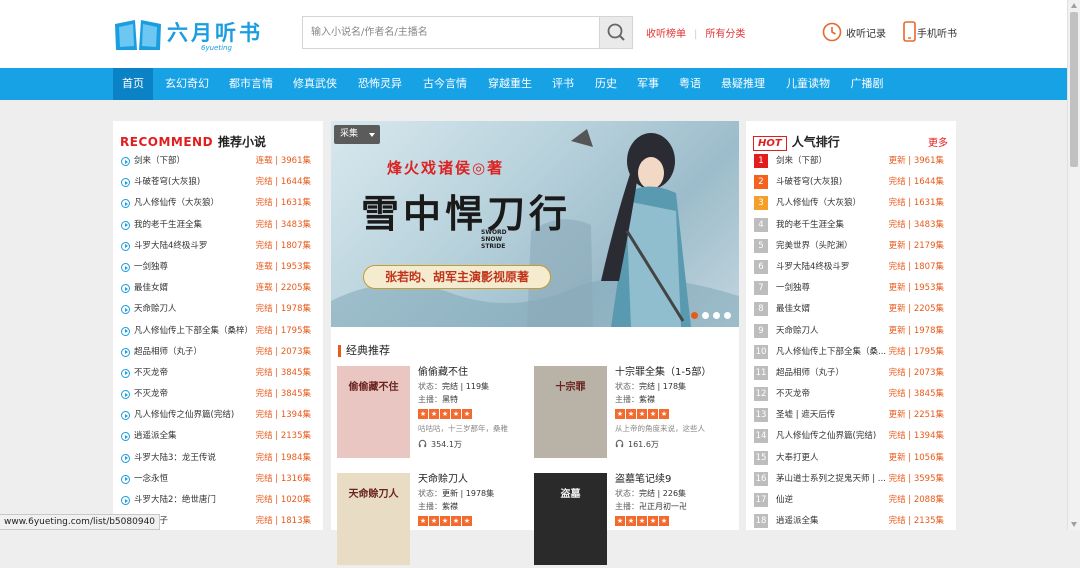 The height and width of the screenshot is (568, 1080). Describe the element at coordinates (218, 309) in the screenshot. I see `recommend-item: 天命赊刀人 完结 | 1978集` at that location.